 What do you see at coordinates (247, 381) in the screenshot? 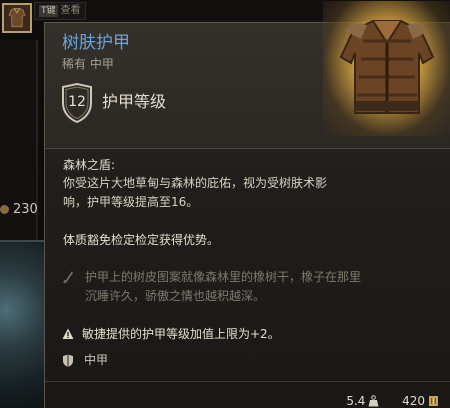
I see `footer-divider` at bounding box center [247, 381].